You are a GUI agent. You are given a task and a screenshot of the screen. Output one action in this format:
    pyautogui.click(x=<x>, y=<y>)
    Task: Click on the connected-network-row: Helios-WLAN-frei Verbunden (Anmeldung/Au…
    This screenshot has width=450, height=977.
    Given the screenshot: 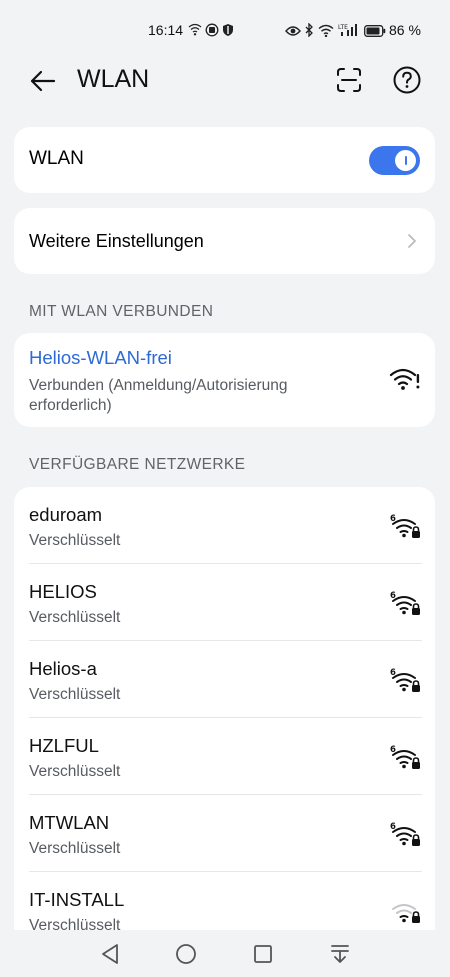 What is the action you would take?
    pyautogui.click(x=224, y=380)
    